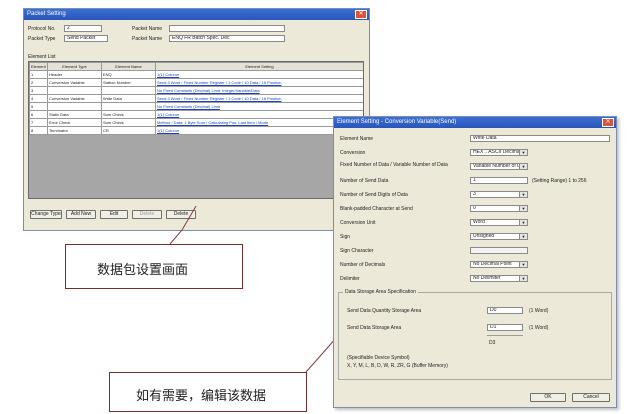  What do you see at coordinates (492, 343) in the screenshot?
I see `send-data-area-end: D3` at bounding box center [492, 343].